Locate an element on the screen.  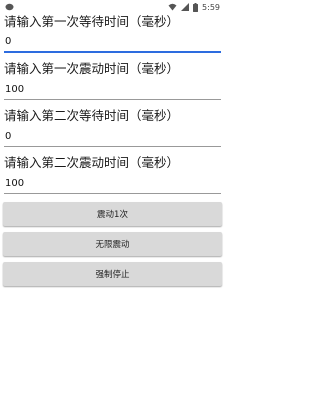
second-wait-group: 请输入第二次等待时间（毫秒） is located at coordinates (112, 127).